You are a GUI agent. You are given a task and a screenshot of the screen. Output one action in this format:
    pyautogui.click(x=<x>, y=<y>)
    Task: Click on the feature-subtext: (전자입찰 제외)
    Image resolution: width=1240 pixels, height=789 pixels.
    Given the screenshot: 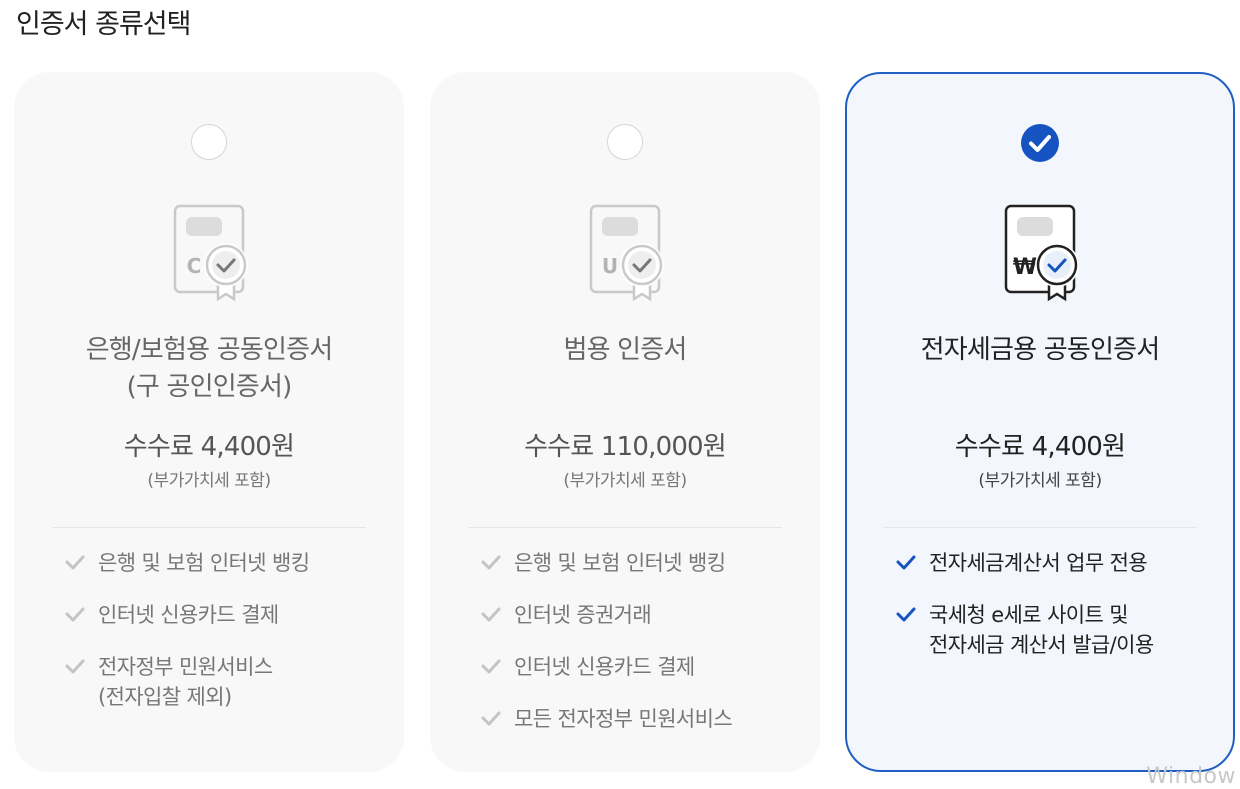 What is the action you would take?
    pyautogui.click(x=165, y=697)
    